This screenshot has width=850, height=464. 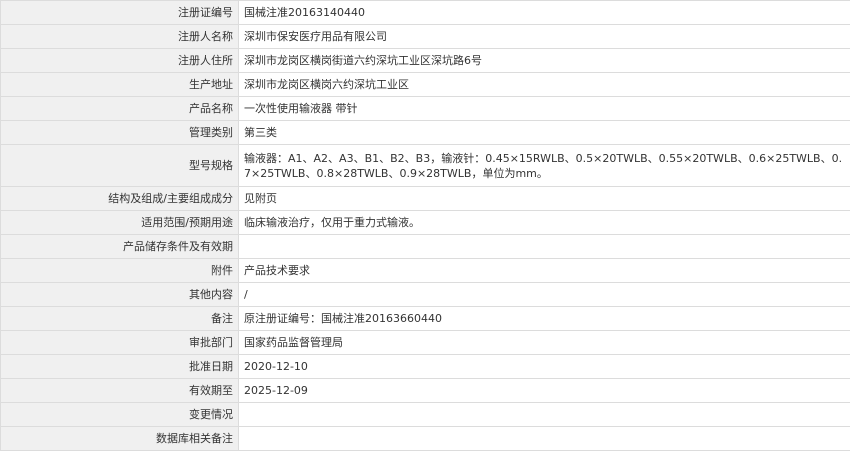 I want to click on row-label: 结构及组成/主要组成成分, so click(x=119, y=198).